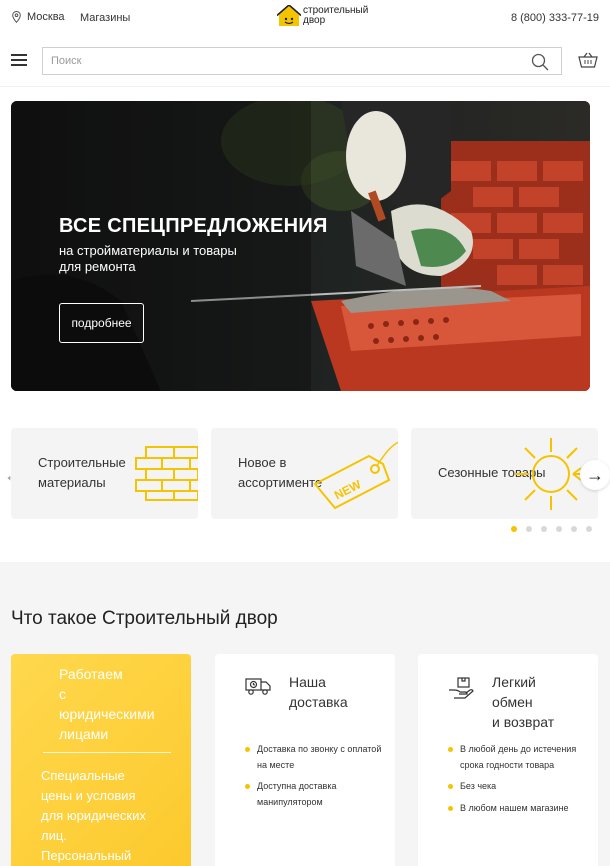  I want to click on category-label: Новое в ассортименте, so click(280, 472).